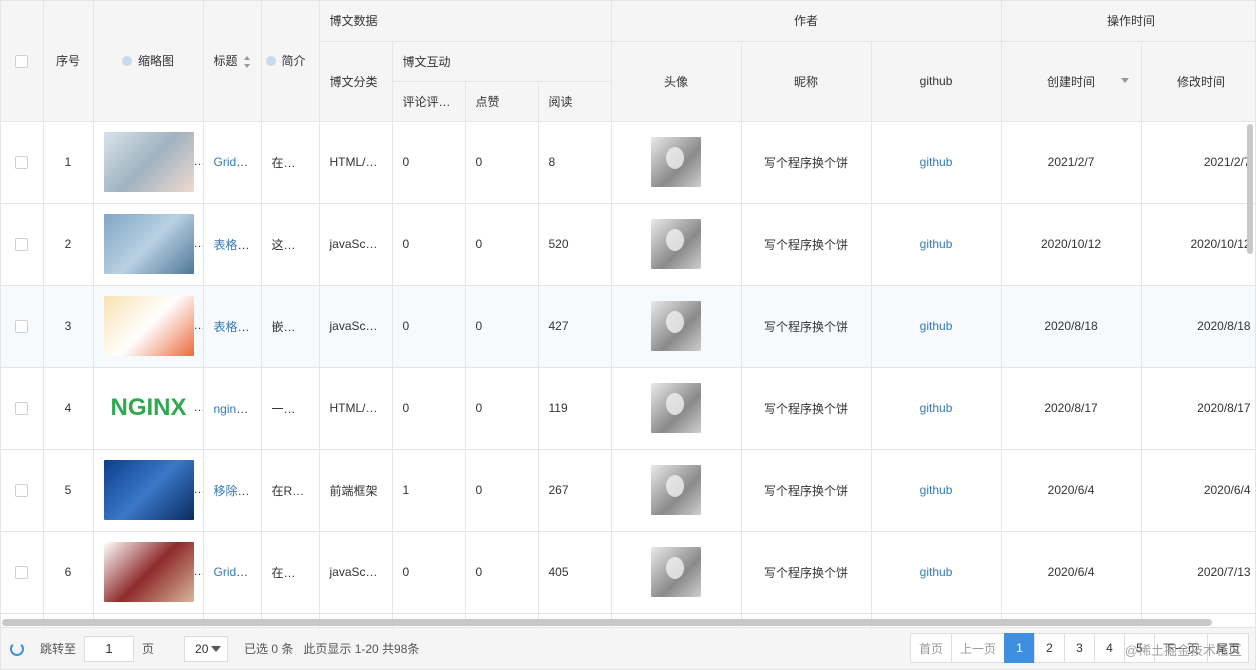  Describe the element at coordinates (806, 81) in the screenshot. I see `header-nickname: 昵称` at that location.